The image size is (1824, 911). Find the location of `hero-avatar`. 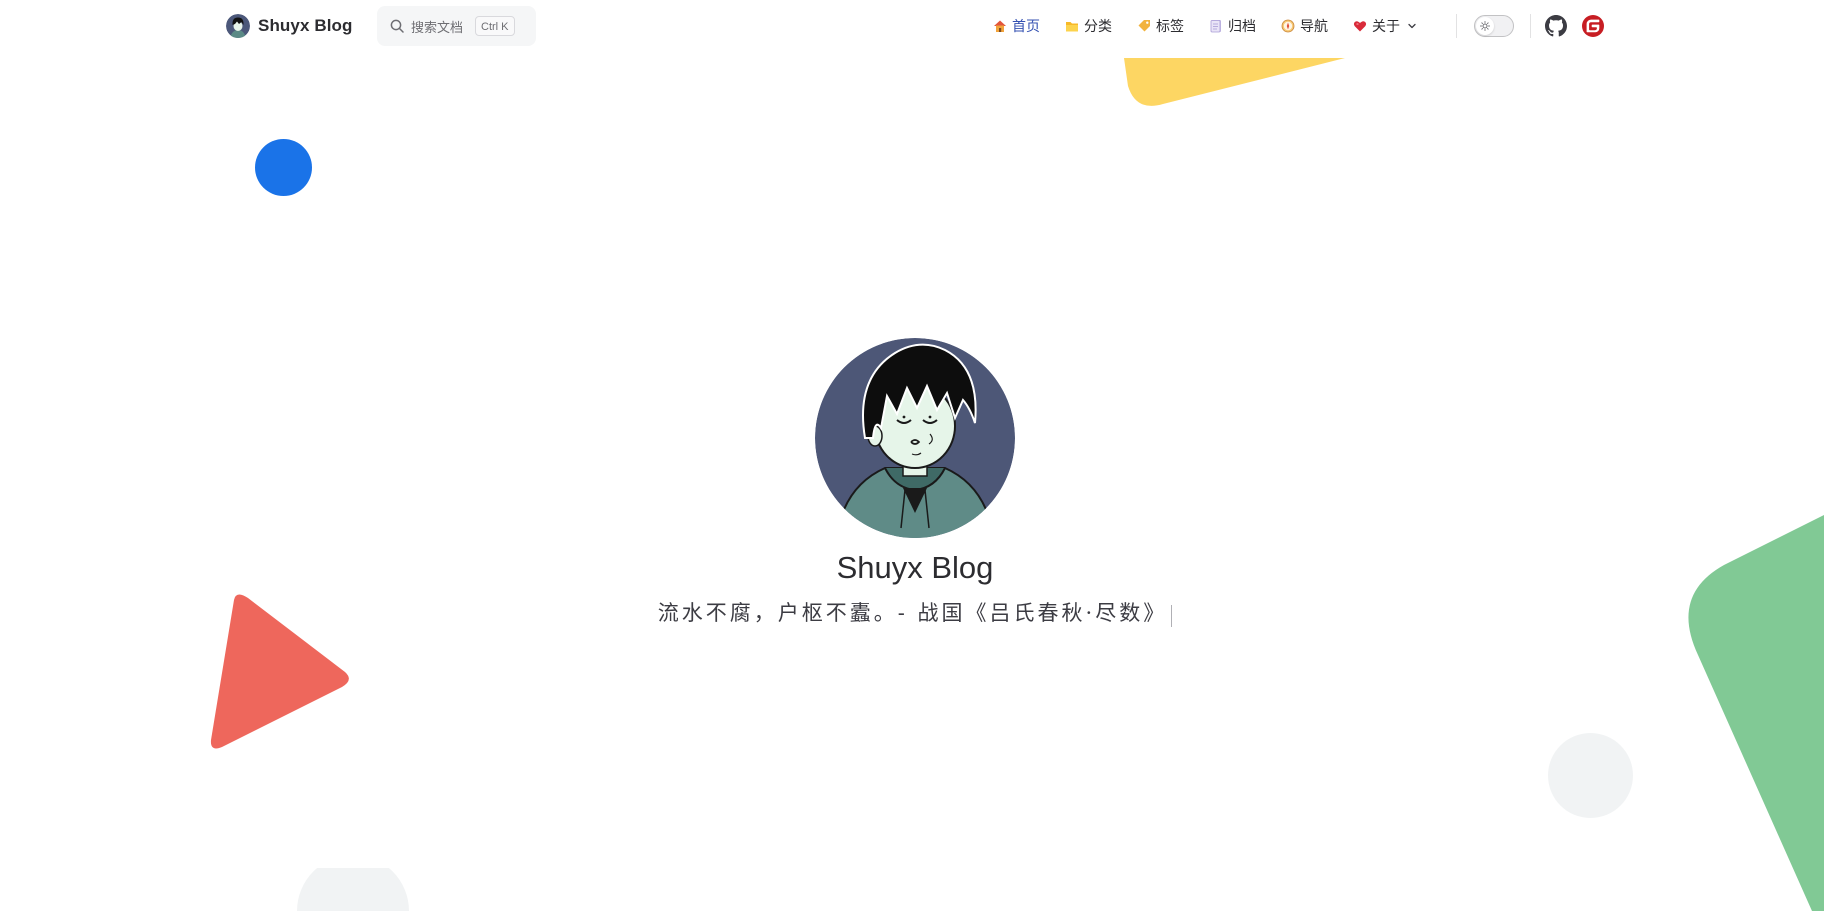

hero-avatar is located at coordinates (915, 438).